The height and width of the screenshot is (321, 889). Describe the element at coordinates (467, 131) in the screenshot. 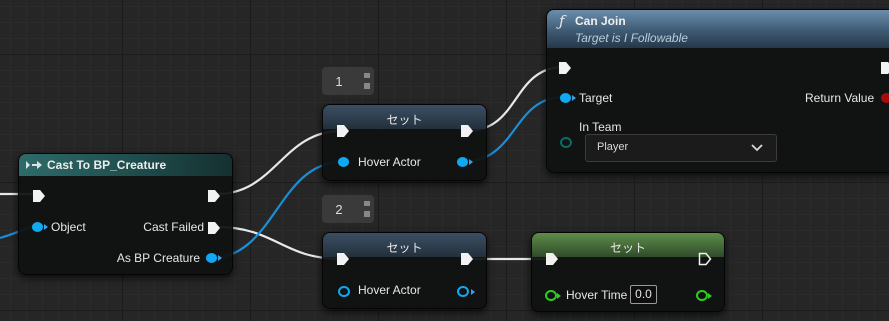

I see `set1-exec-out-pin` at that location.